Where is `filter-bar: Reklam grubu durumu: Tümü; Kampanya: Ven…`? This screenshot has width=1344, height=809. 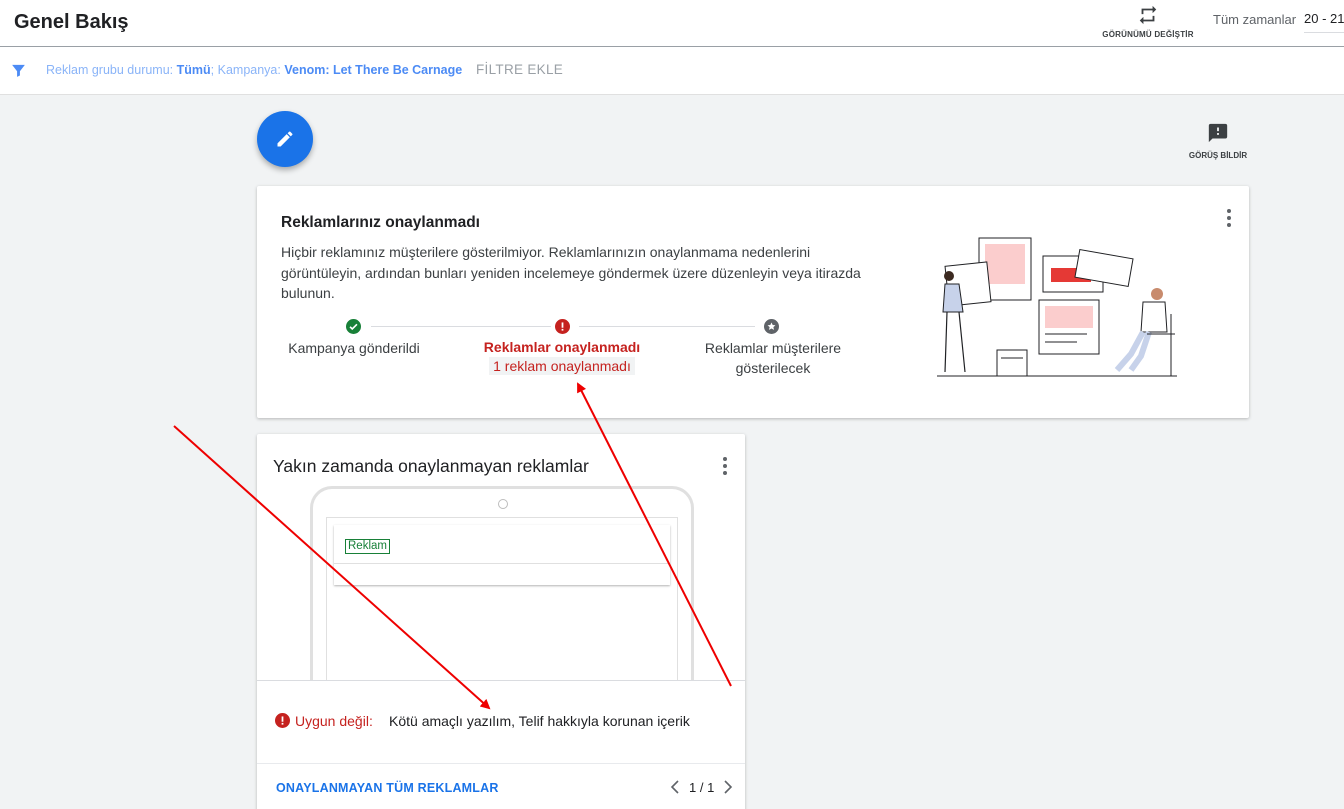
filter-bar: Reklam grubu durumu: Tümü; Kampanya: Ven… is located at coordinates (672, 71).